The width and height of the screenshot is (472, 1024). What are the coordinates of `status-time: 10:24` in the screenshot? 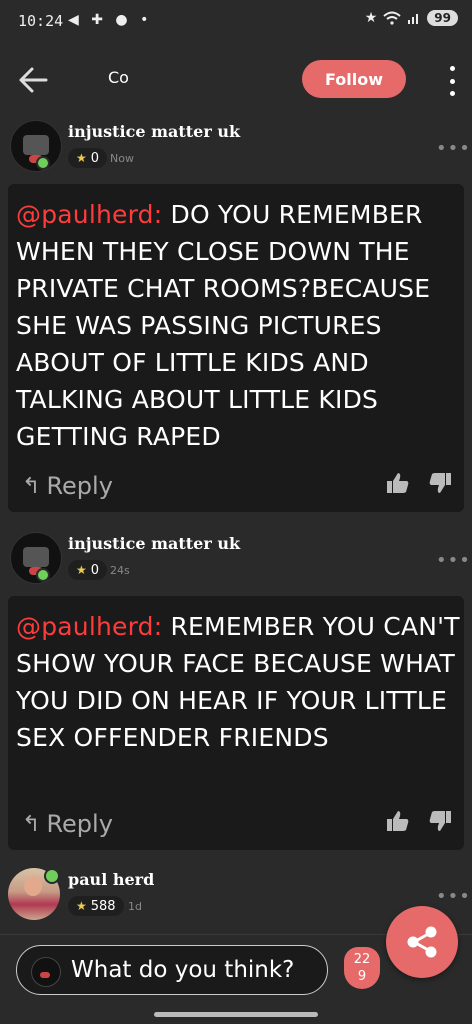 It's located at (41, 21).